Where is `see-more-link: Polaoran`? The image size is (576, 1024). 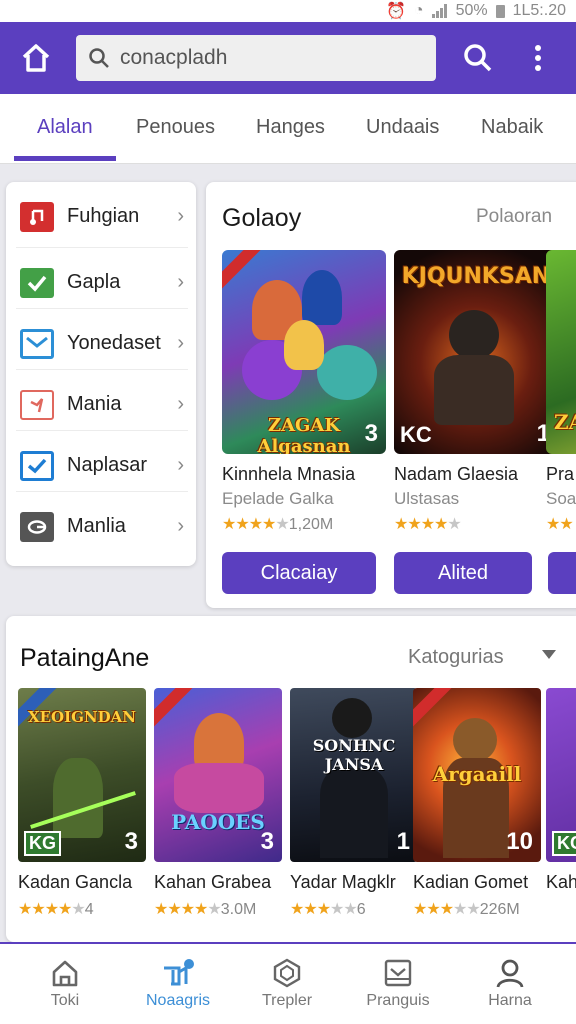 see-more-link: Polaoran is located at coordinates (514, 217).